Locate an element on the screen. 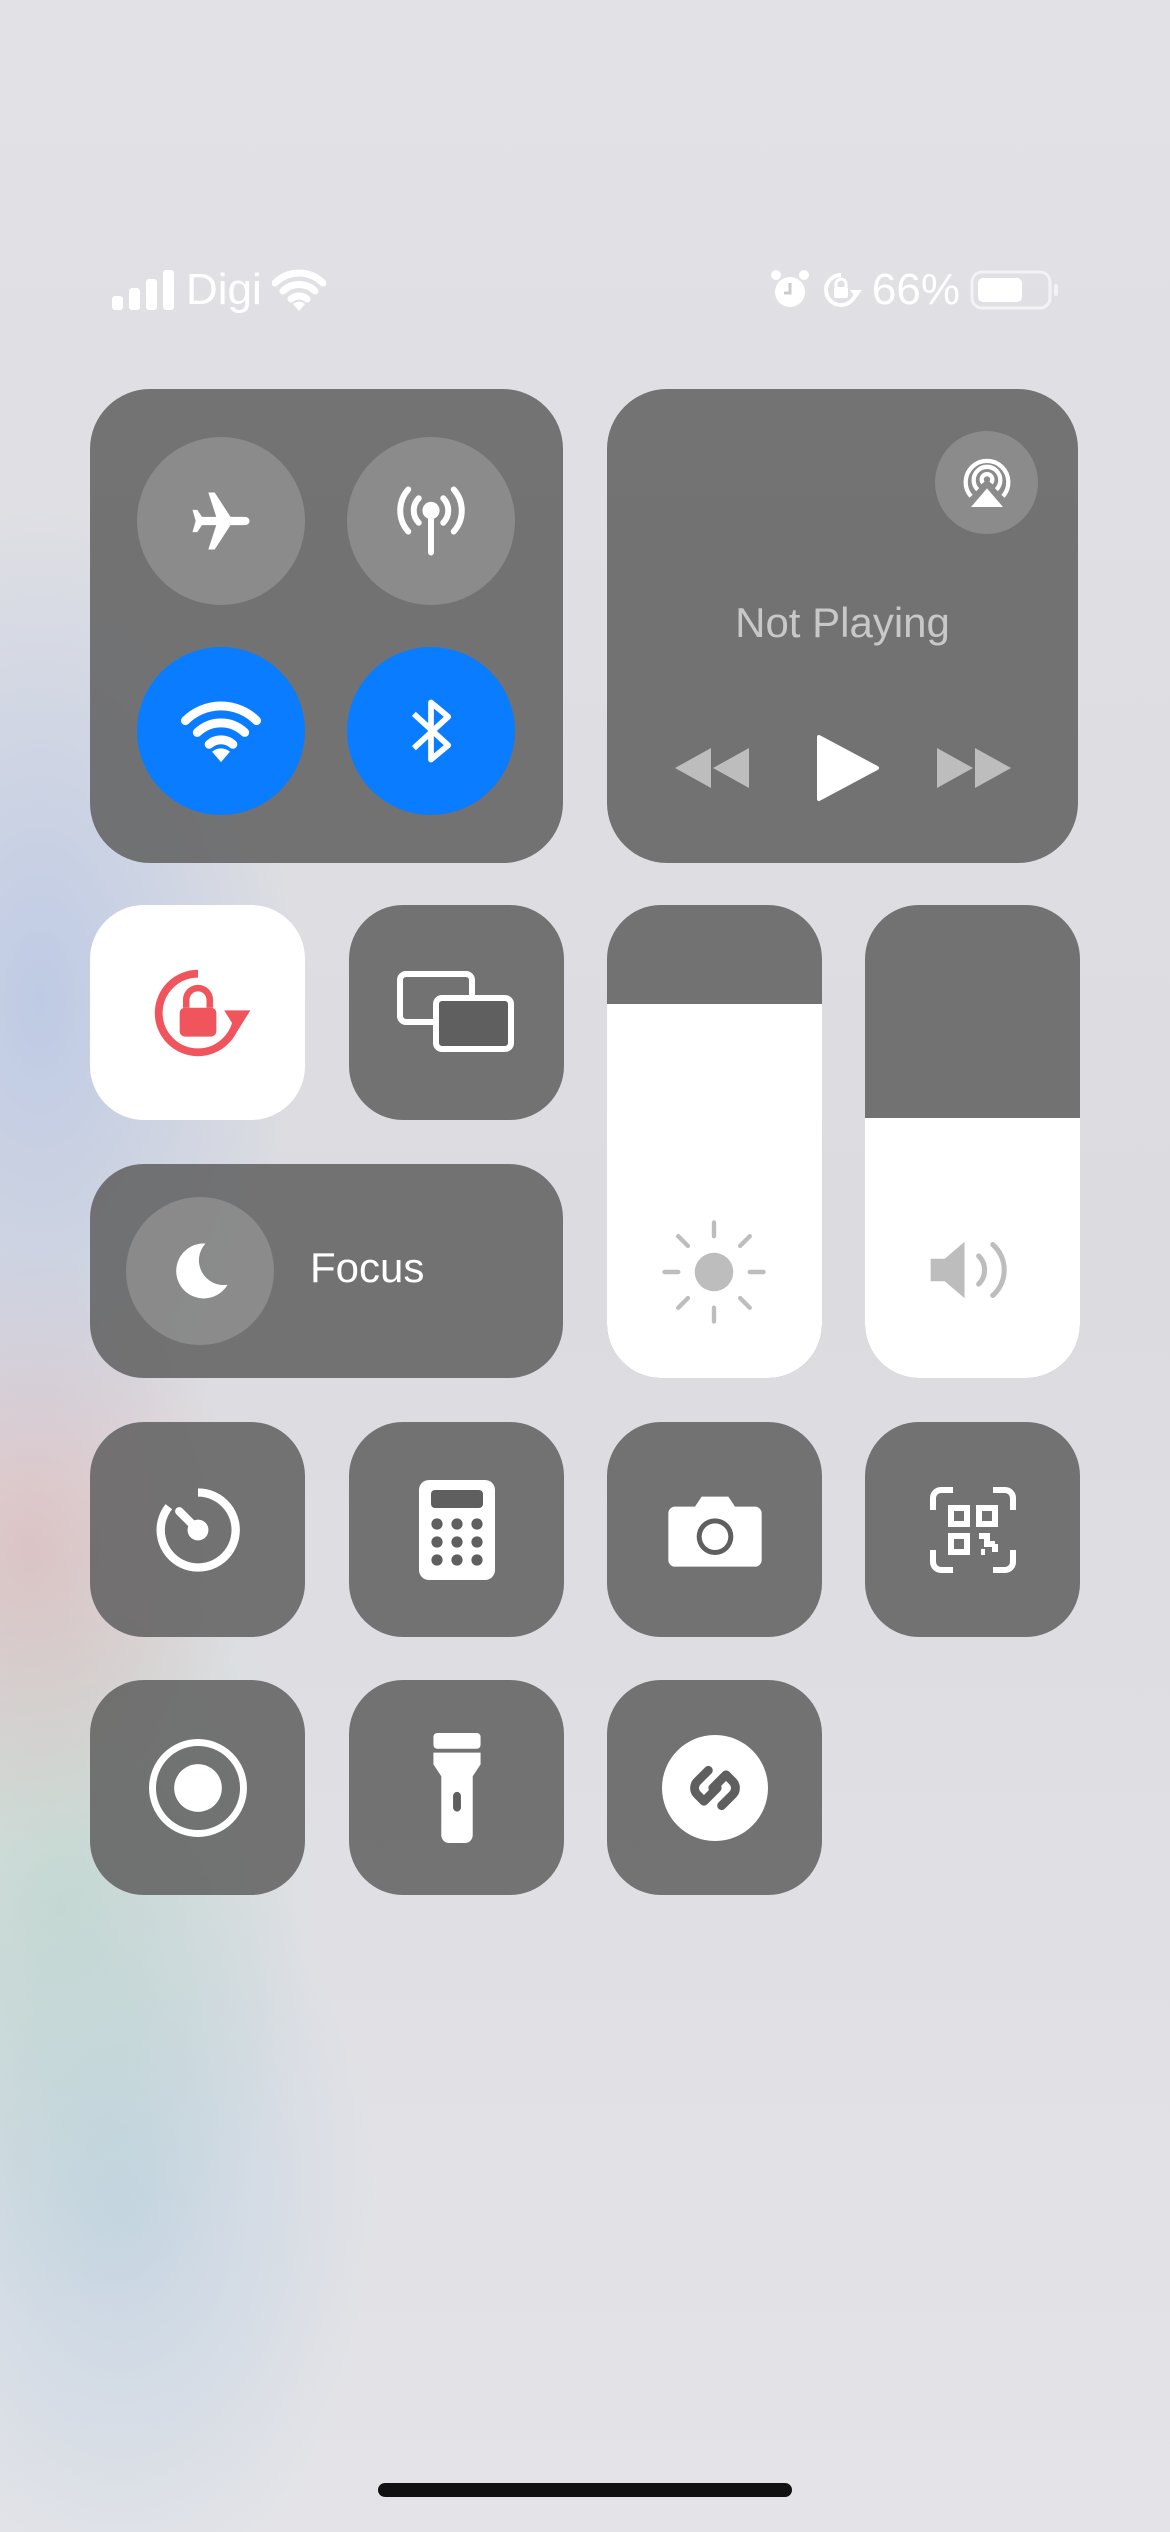  battery-percent: 66% is located at coordinates (915, 289).